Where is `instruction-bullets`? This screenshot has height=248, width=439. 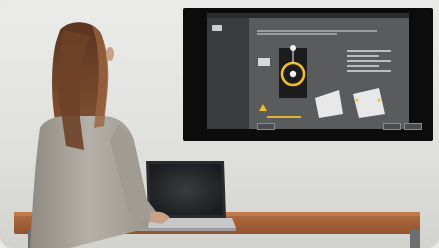
instruction-bullets is located at coordinates (369, 62).